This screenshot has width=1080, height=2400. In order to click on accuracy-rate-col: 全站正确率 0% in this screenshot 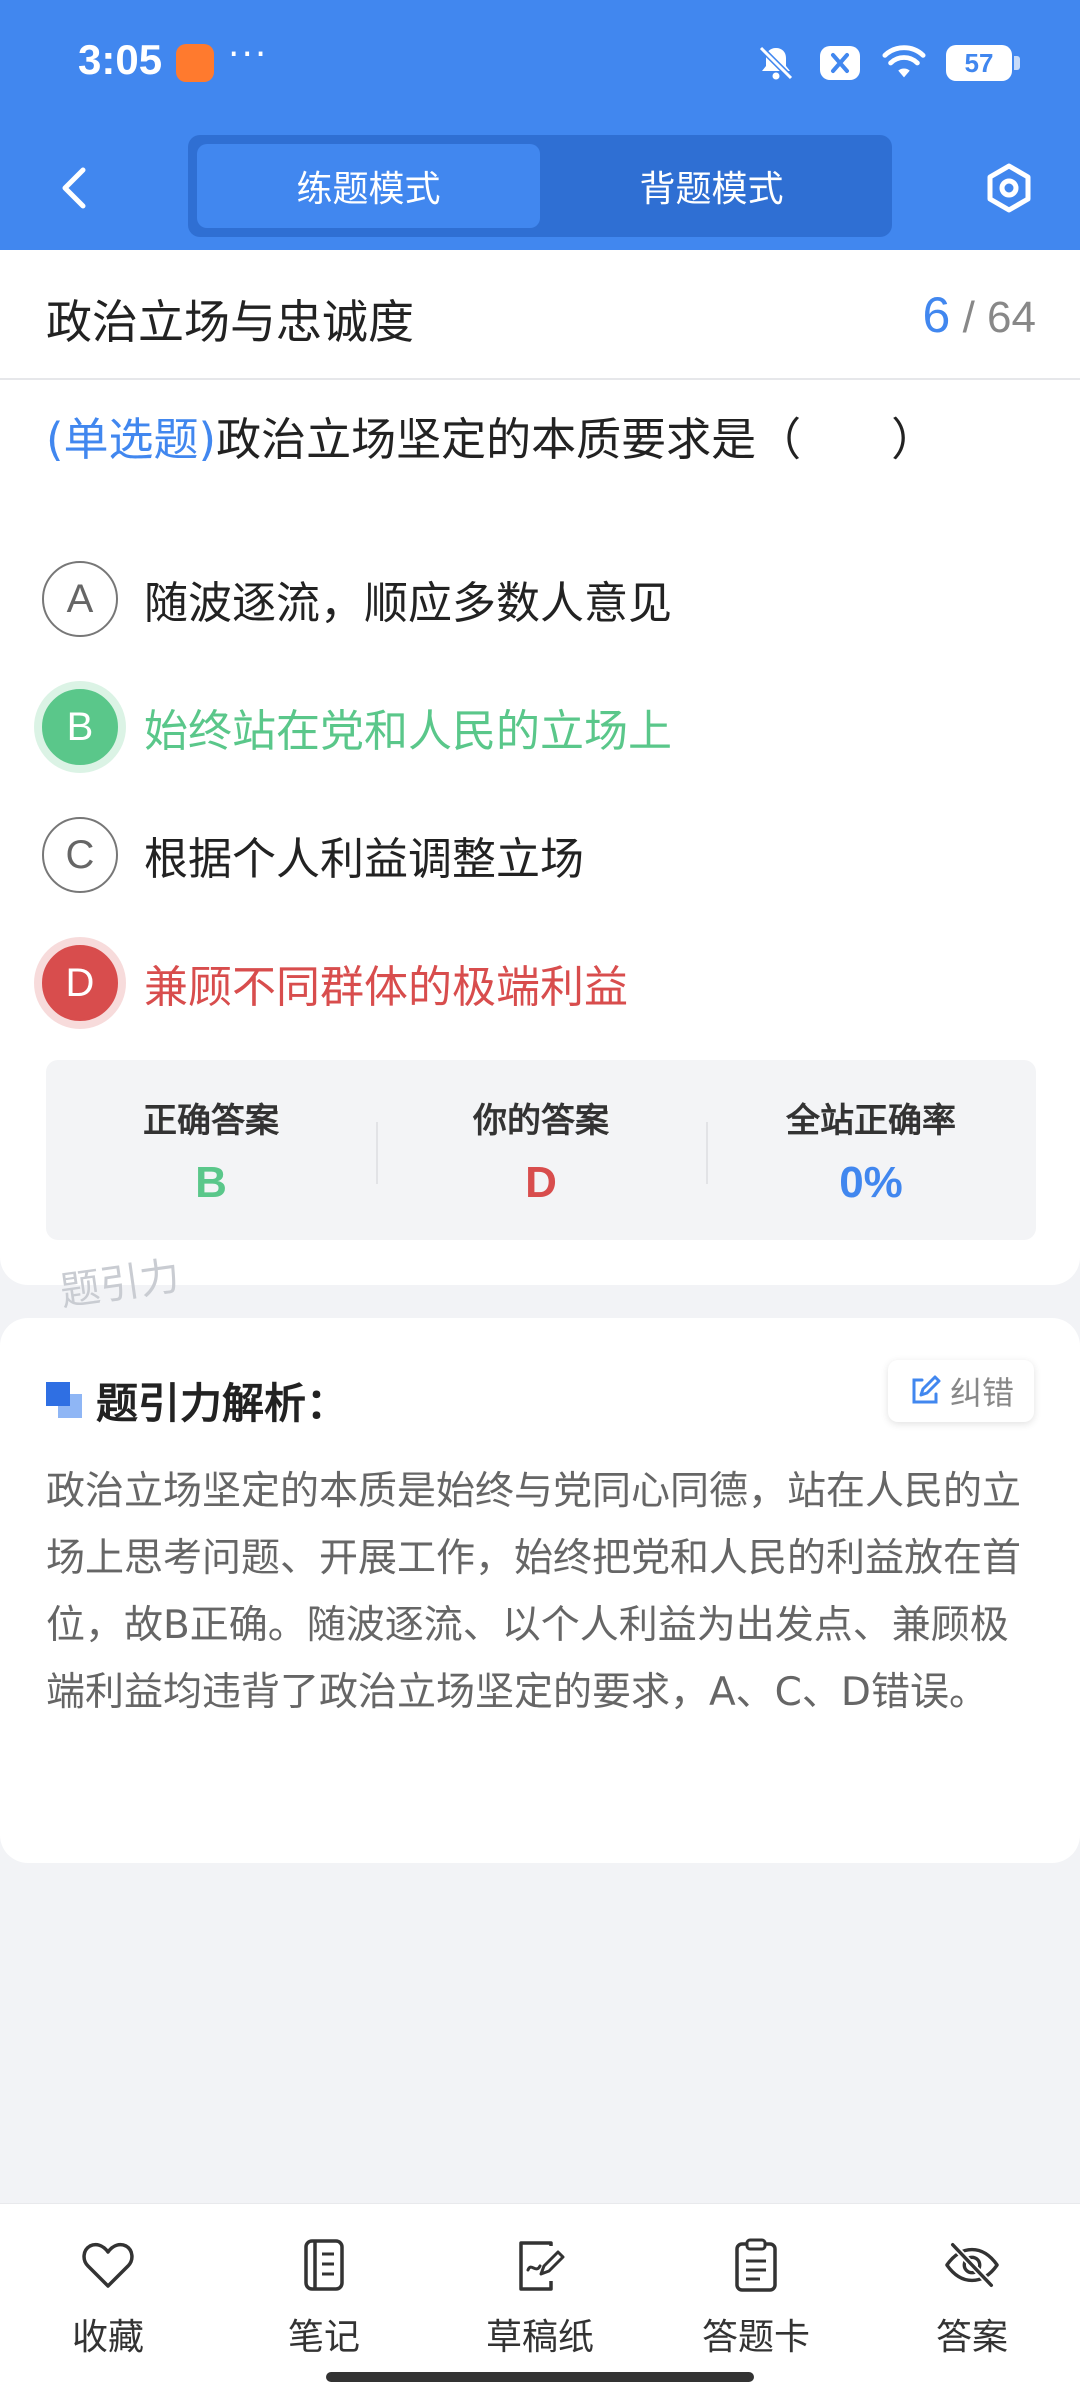, I will do `click(871, 1150)`.